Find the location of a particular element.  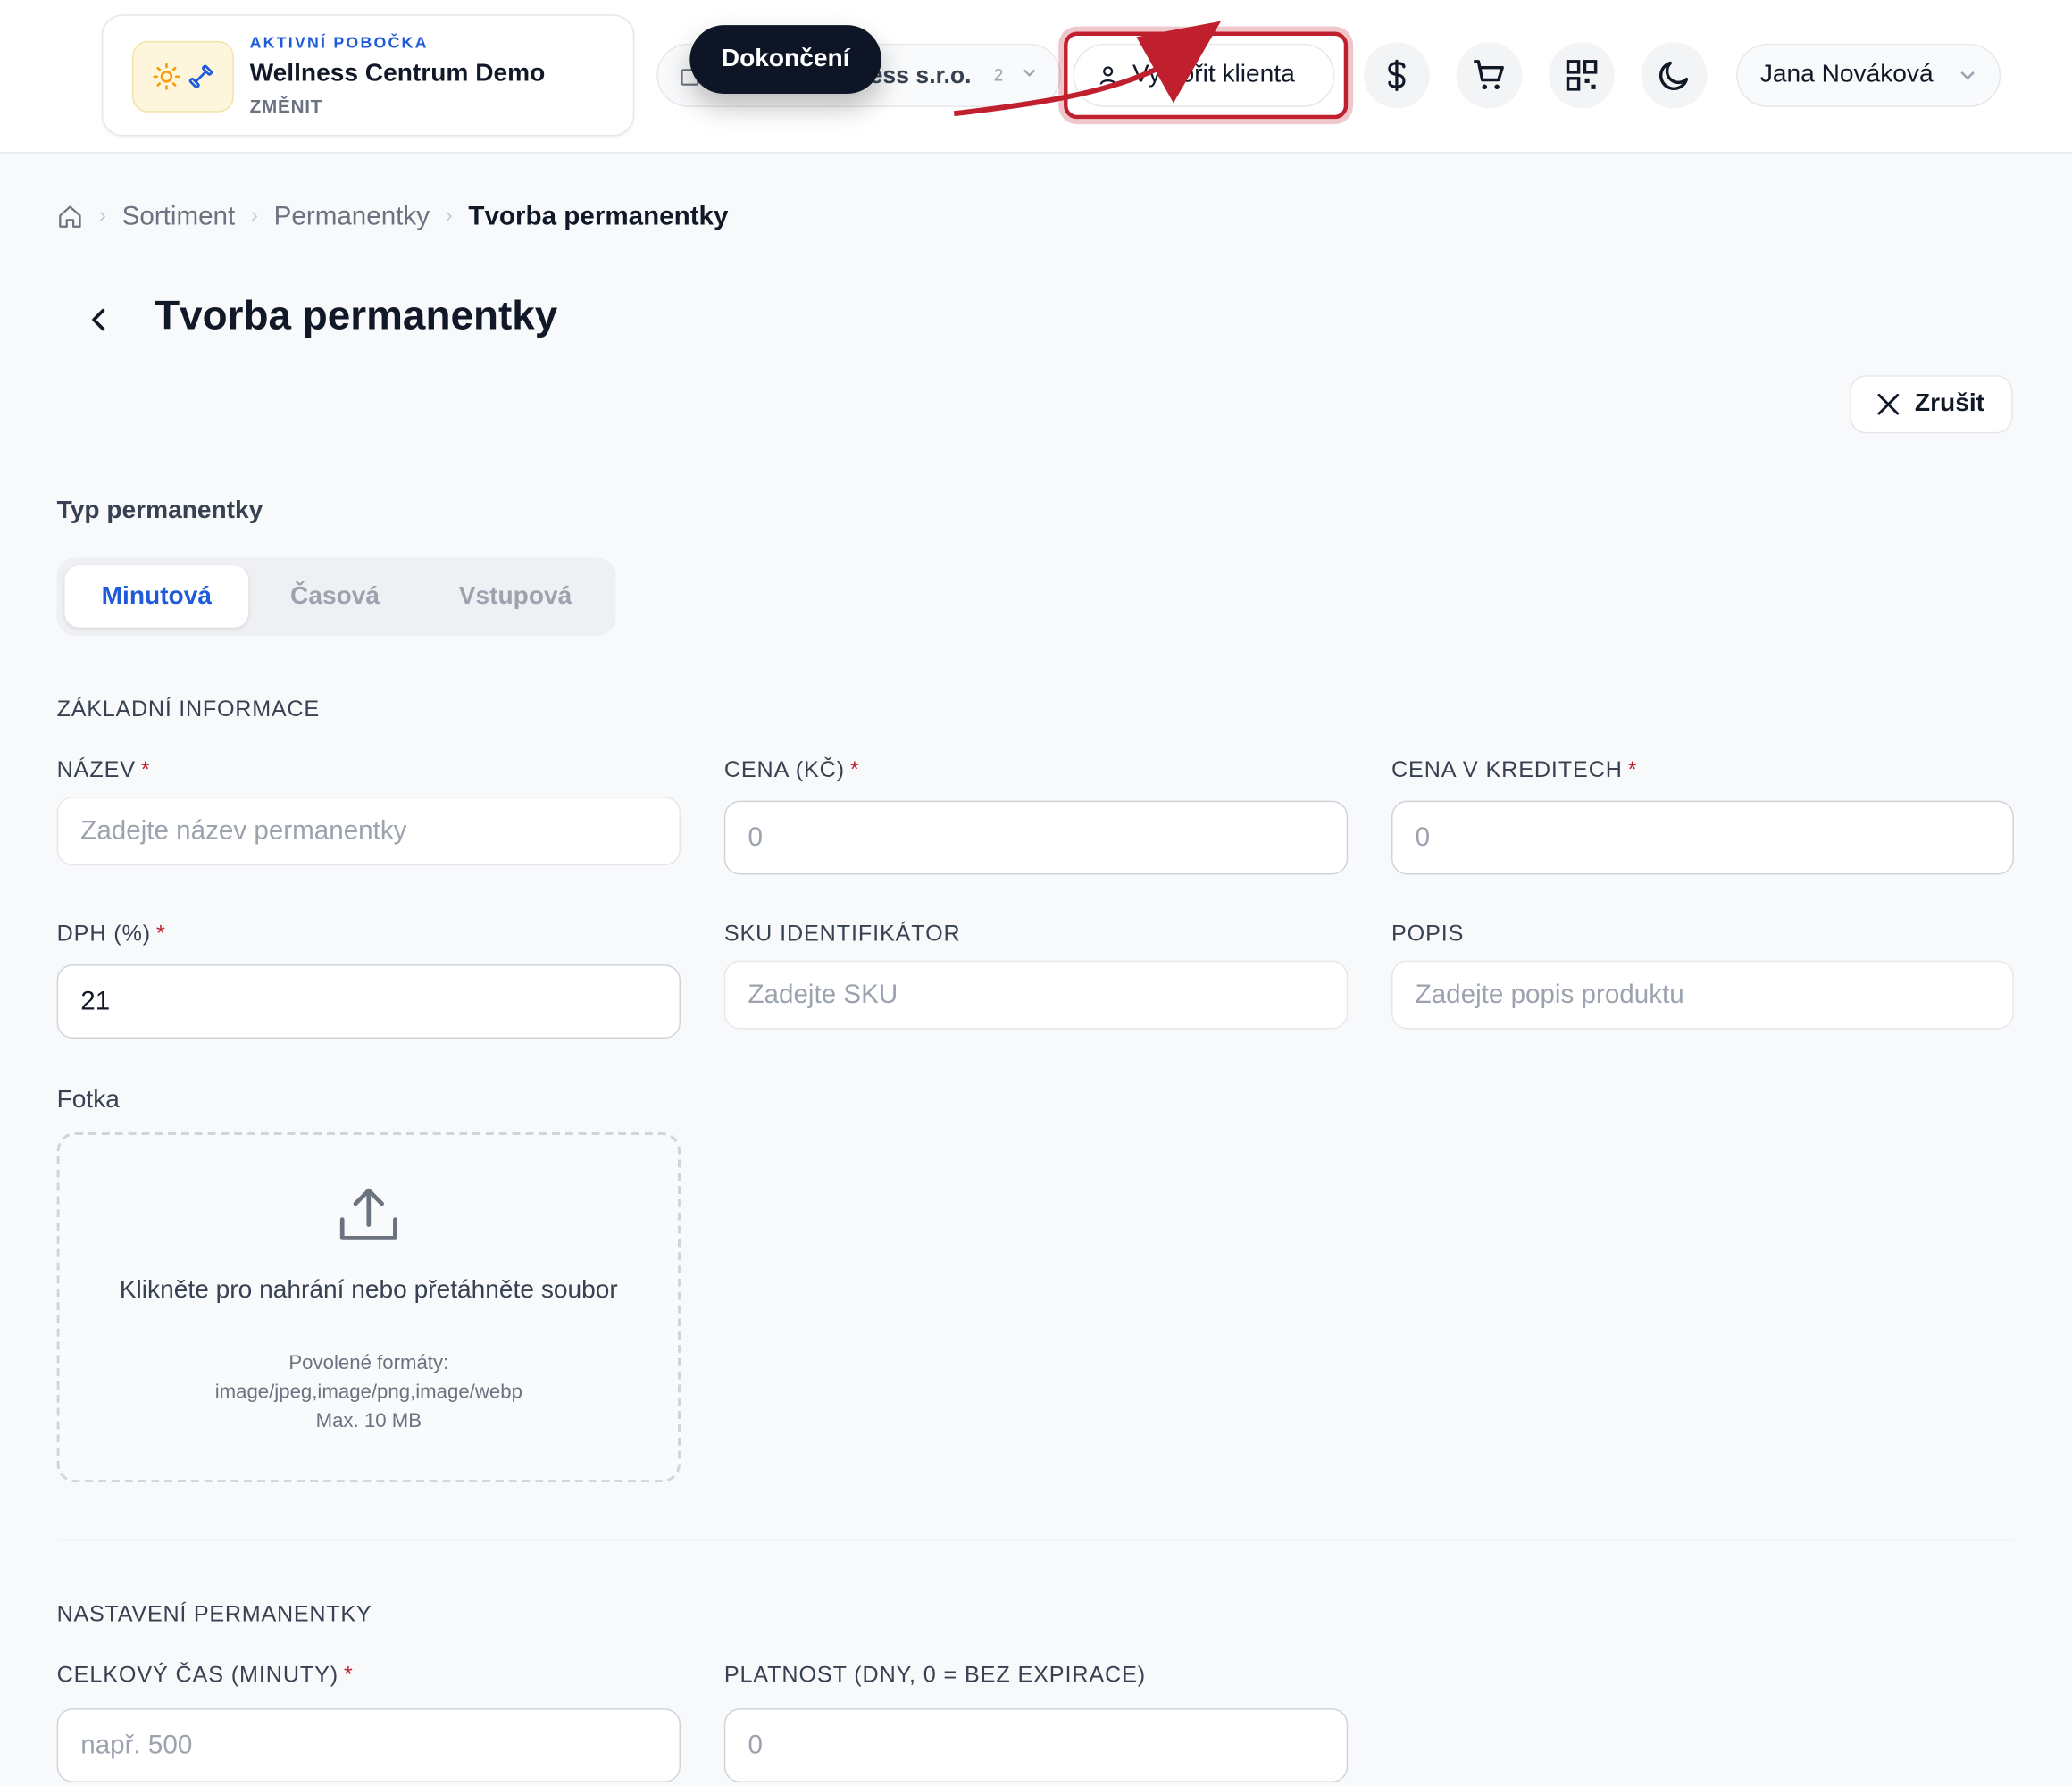

user-menu: Jana Nováková is located at coordinates (1869, 75).